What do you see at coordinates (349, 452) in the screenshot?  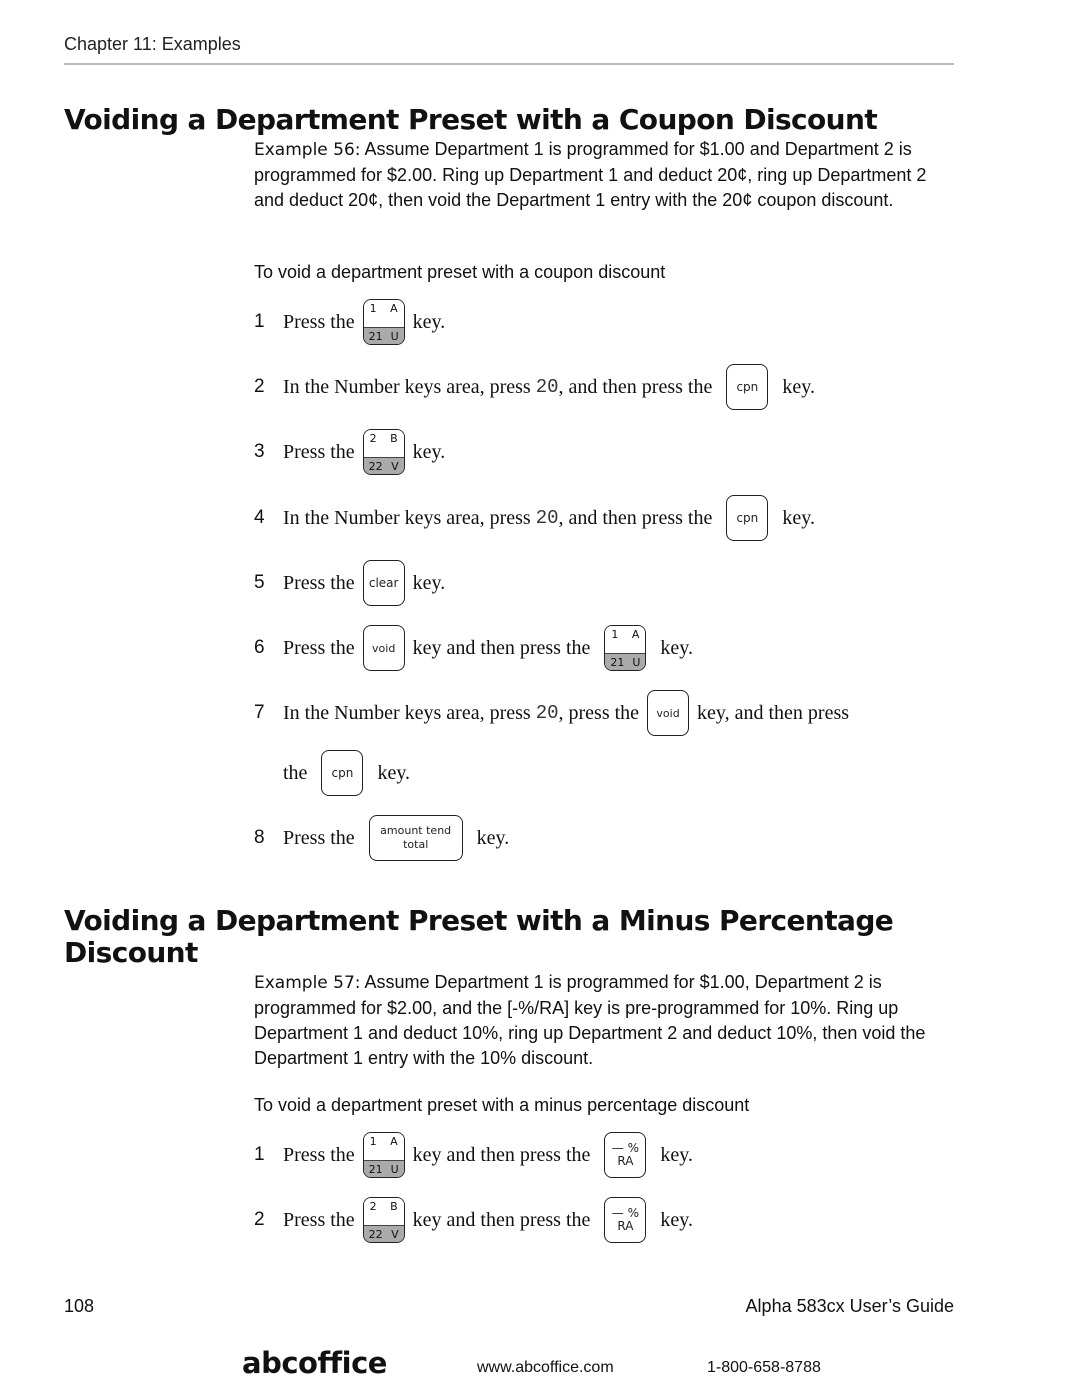 I see `step: 3 Press the 2B 22 V key.` at bounding box center [349, 452].